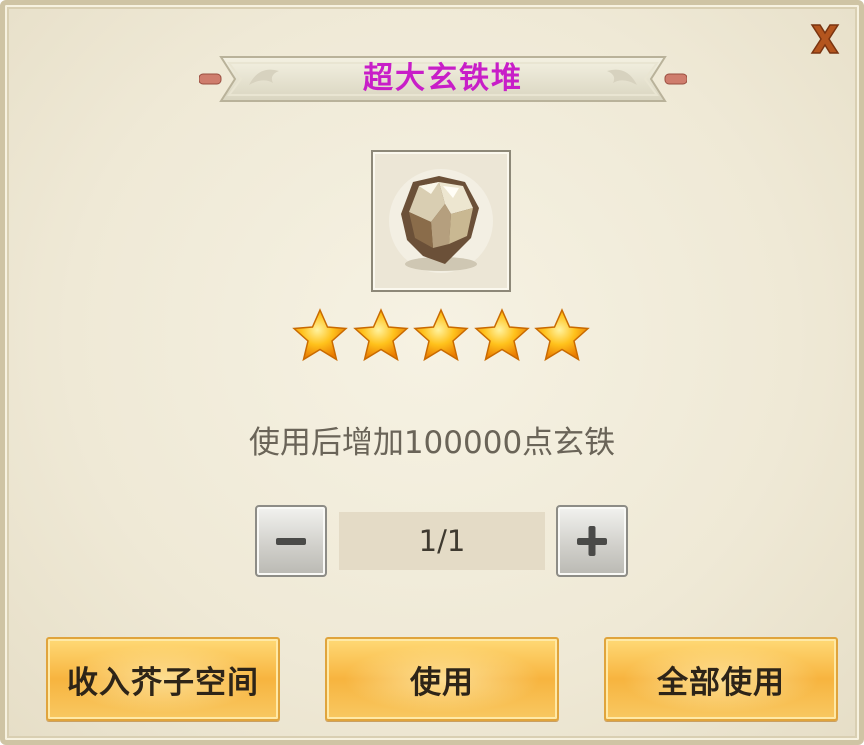 This screenshot has width=864, height=745. Describe the element at coordinates (442, 541) in the screenshot. I see `quantity-value: 1/1` at that location.